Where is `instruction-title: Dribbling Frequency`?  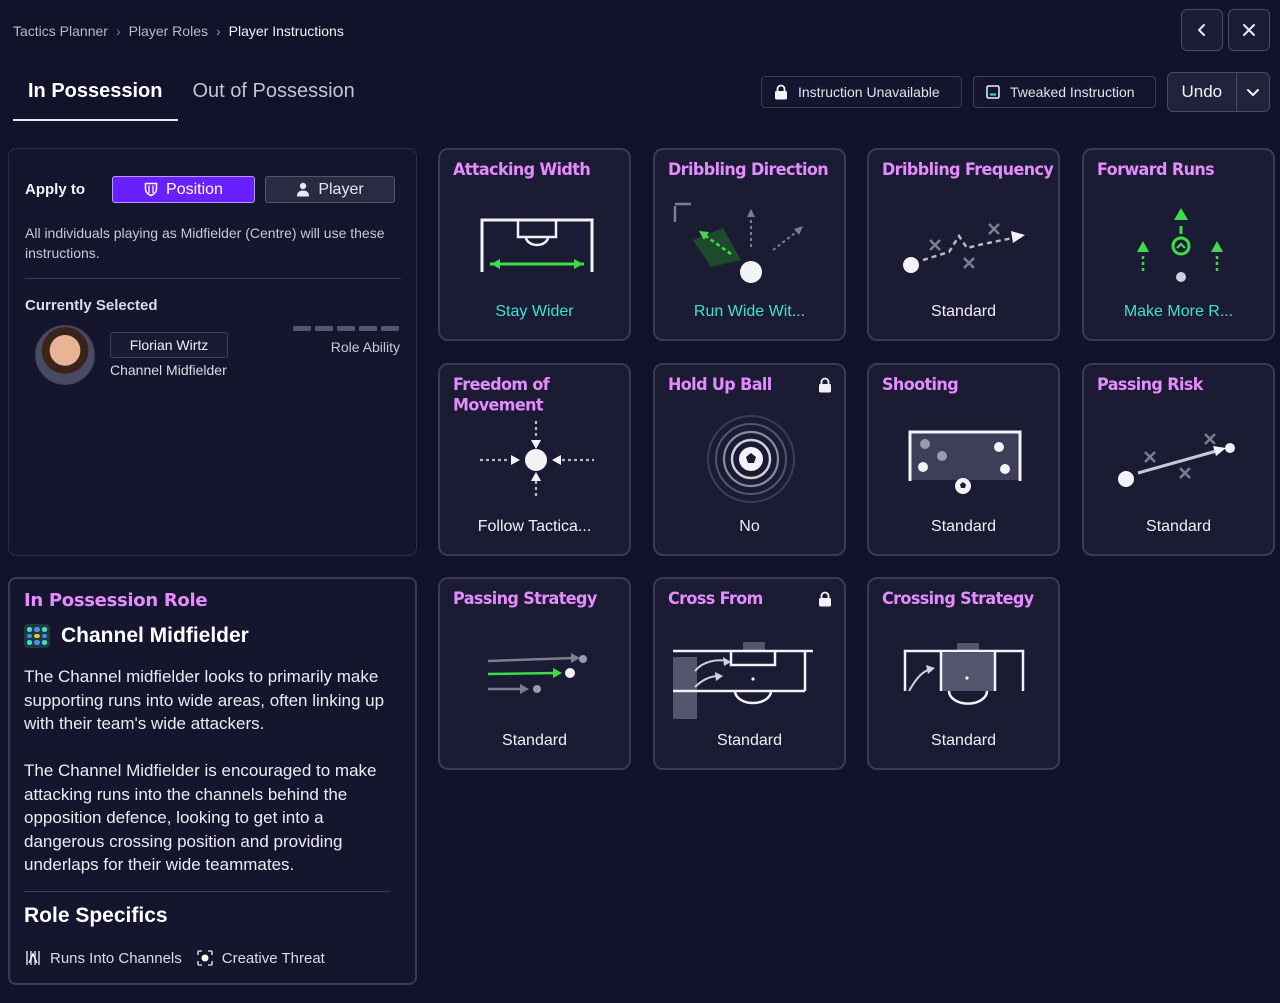
instruction-title: Dribbling Frequency is located at coordinates (968, 169).